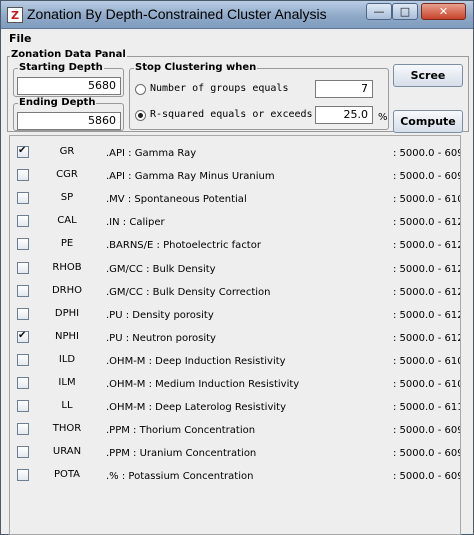 The width and height of the screenshot is (474, 535). I want to click on curve-mnemonic: GR, so click(67, 151).